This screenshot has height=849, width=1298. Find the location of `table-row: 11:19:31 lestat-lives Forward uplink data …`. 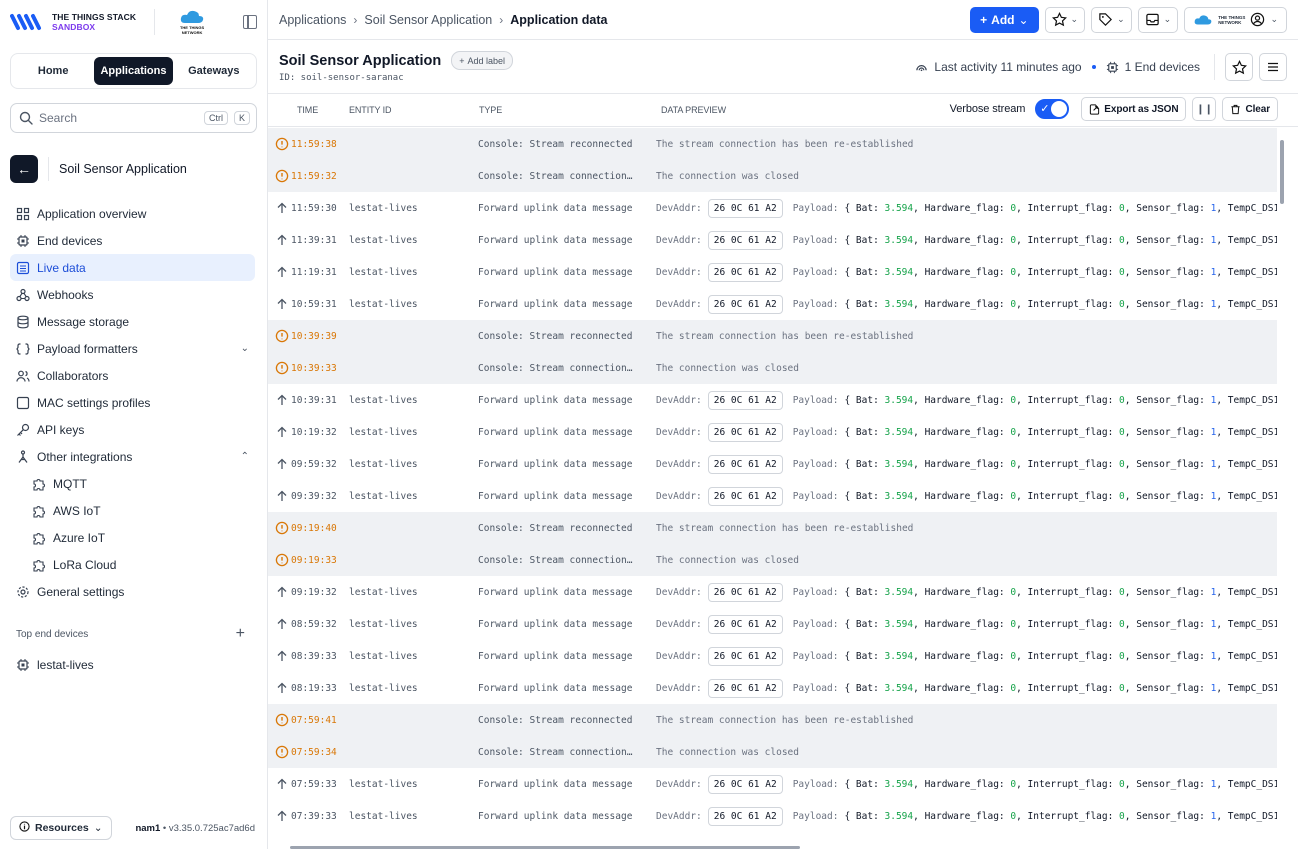

table-row: 11:19:31 lestat-lives Forward uplink data … is located at coordinates (772, 272).